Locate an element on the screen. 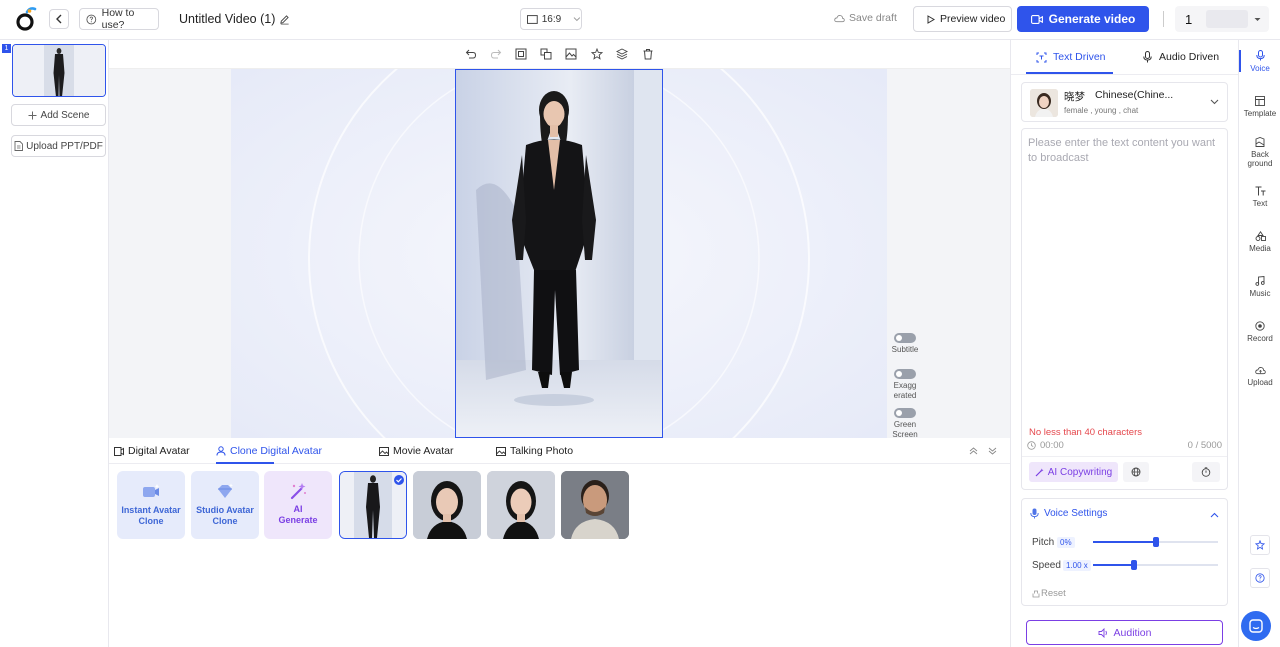 Image resolution: width=1280 pixels, height=647 pixels. video-title: Untitled Video (1) is located at coordinates (227, 19).